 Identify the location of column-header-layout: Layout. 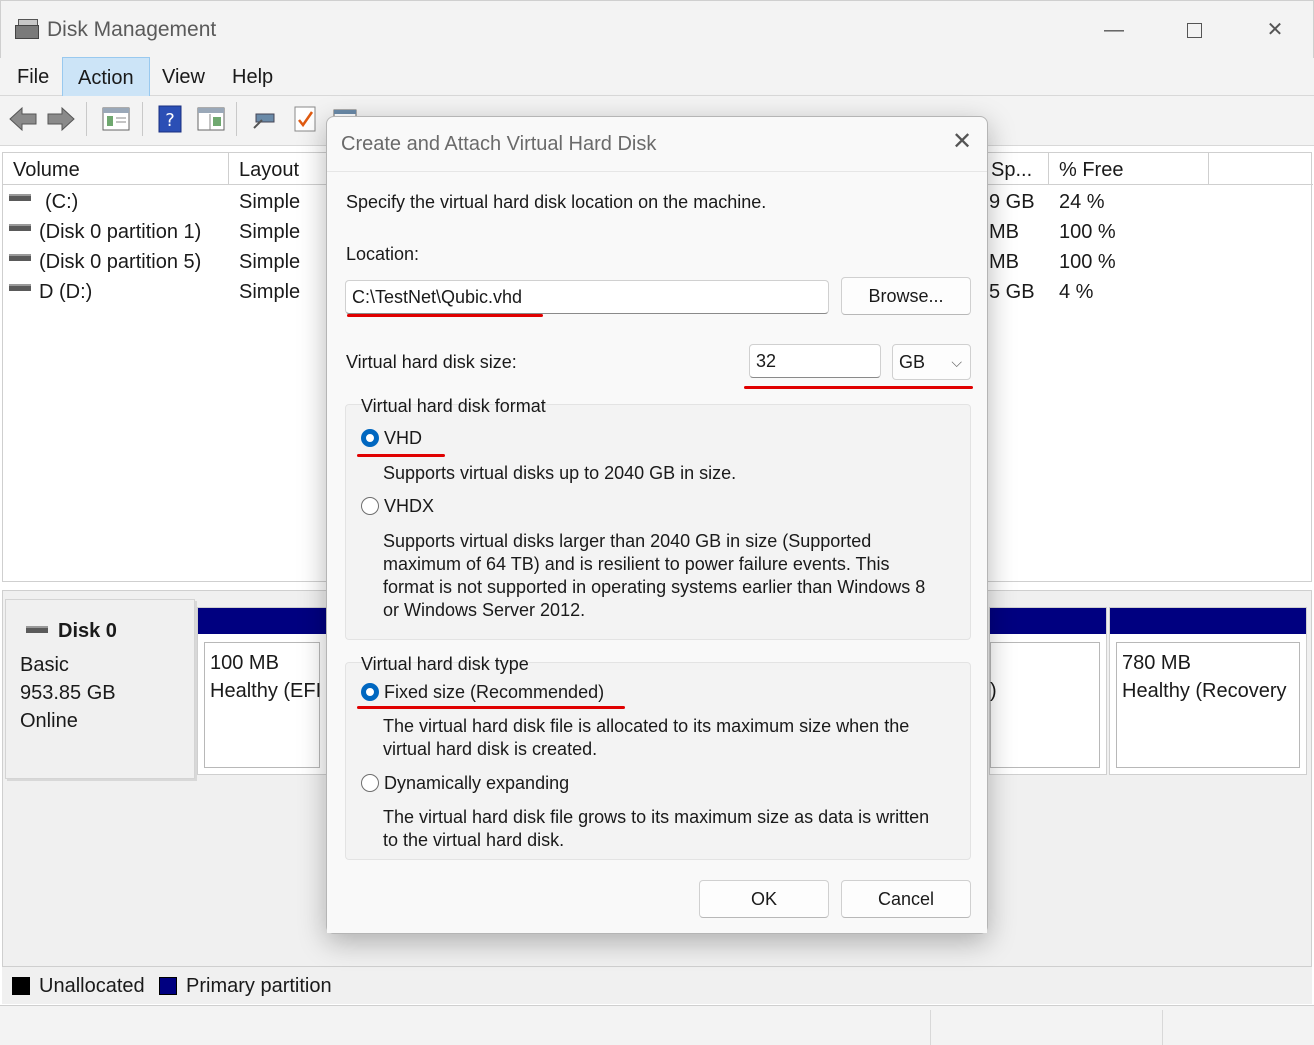
(284, 169).